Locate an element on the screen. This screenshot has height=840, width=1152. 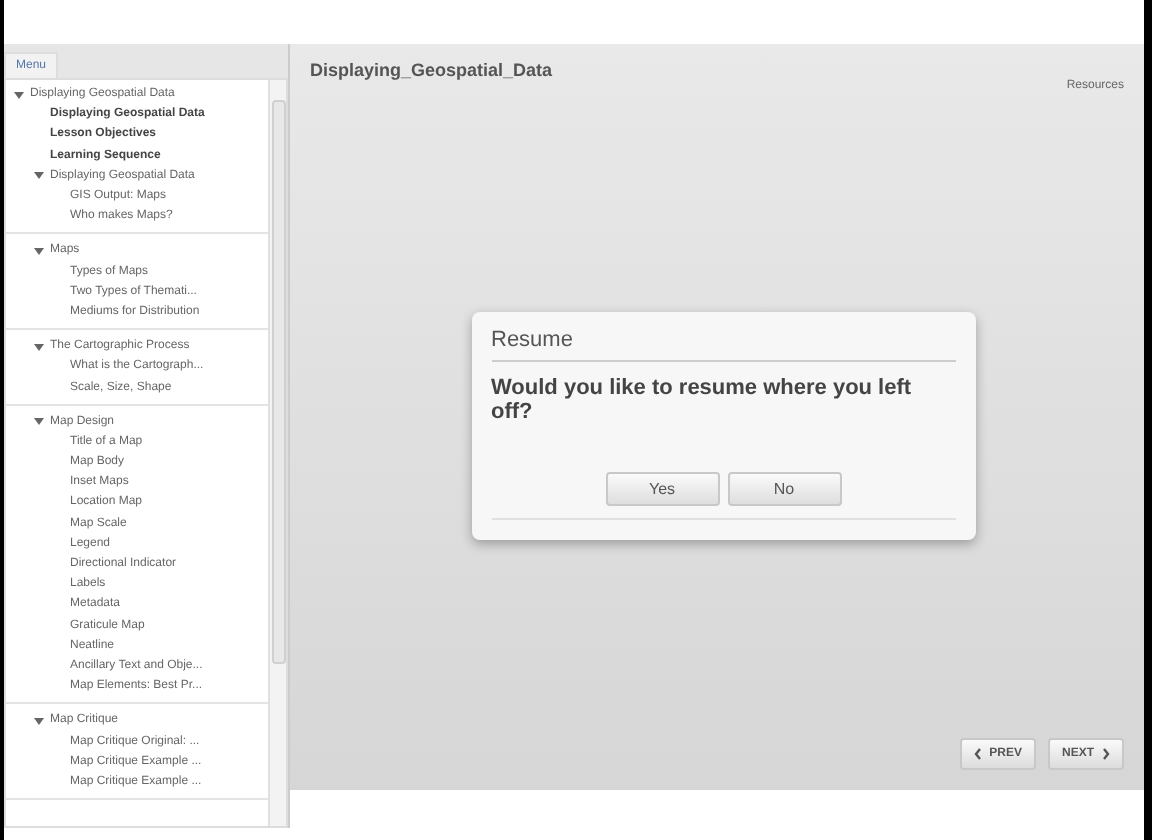
page-title: Displaying_Geospatial_Data is located at coordinates (431, 72).